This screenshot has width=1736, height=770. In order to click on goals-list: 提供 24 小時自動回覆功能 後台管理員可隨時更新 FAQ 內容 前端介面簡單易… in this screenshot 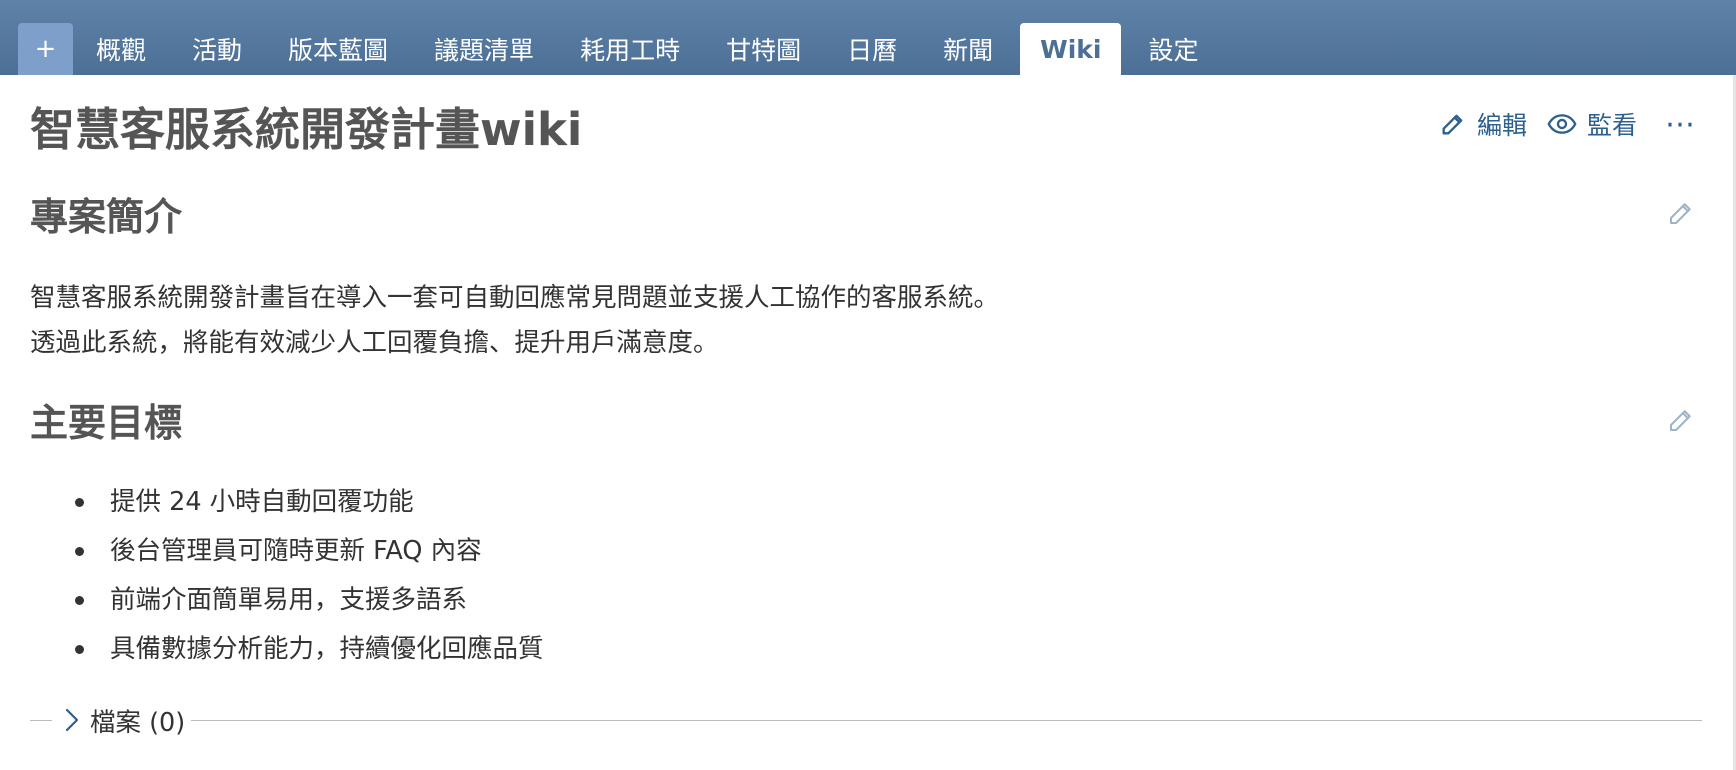, I will do `click(308, 576)`.